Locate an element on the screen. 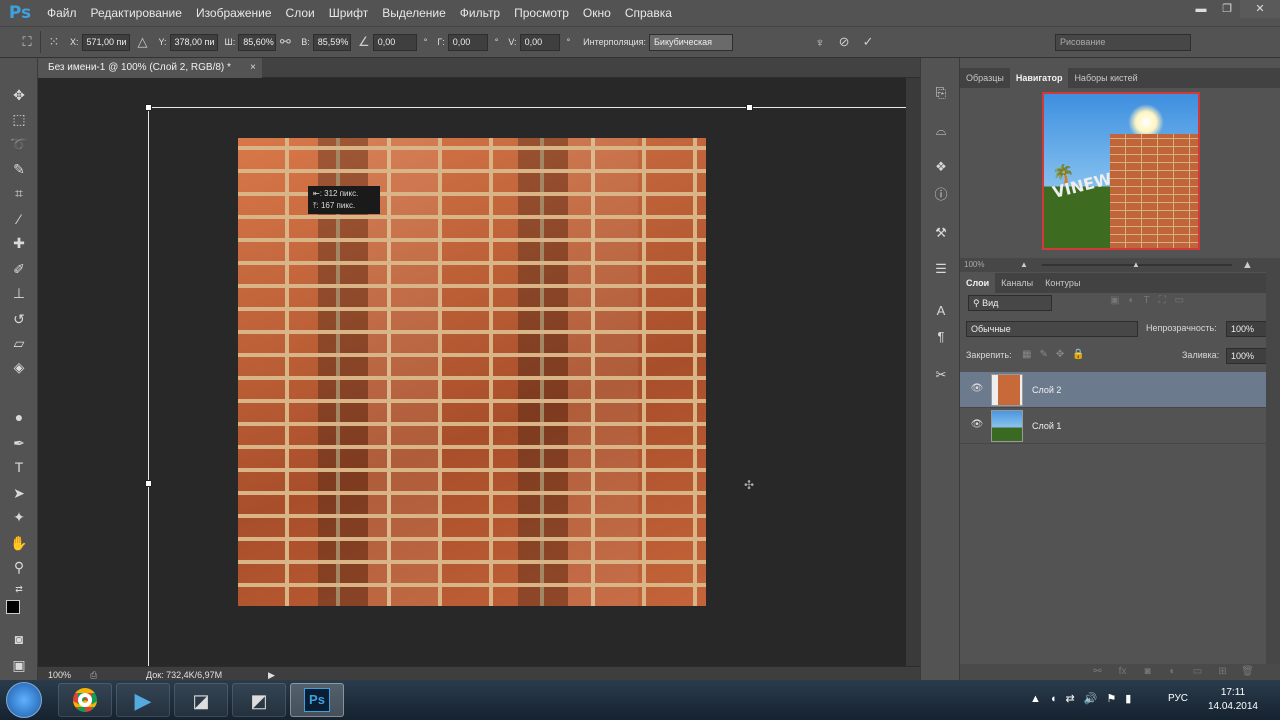 Image resolution: width=1280 pixels, height=720 pixels. link-layers-icon: ⚯ is located at coordinates (1097, 672).